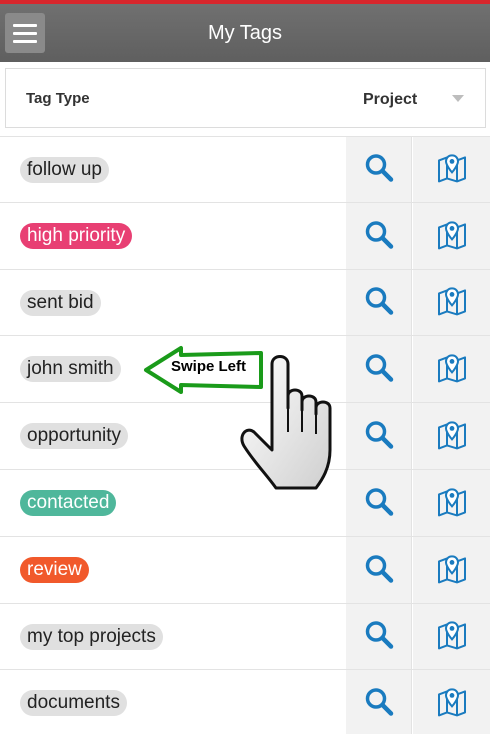  I want to click on tag-row: my top projects, so click(245, 637).